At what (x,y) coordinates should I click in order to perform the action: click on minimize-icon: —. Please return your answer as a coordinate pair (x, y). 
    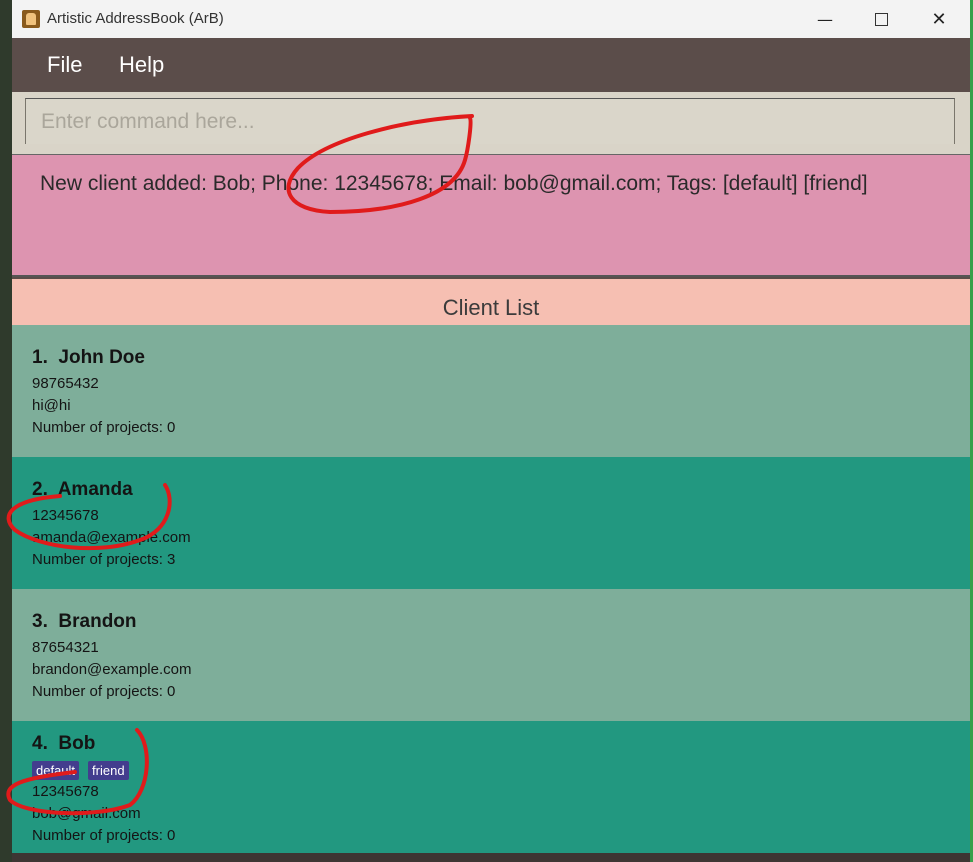
    Looking at the image, I should click on (825, 19).